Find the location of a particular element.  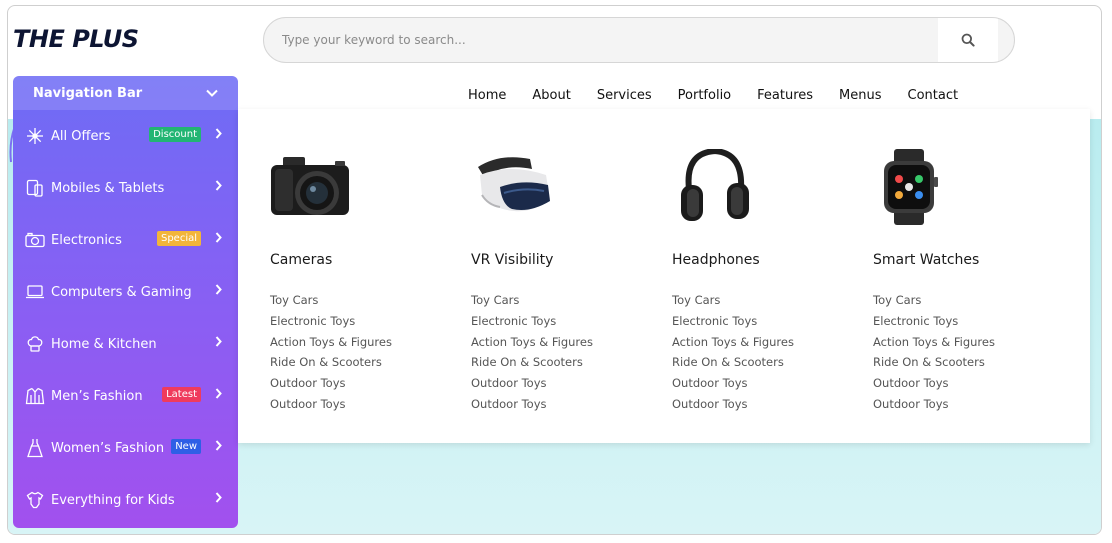

dress-icon is located at coordinates (35, 448).